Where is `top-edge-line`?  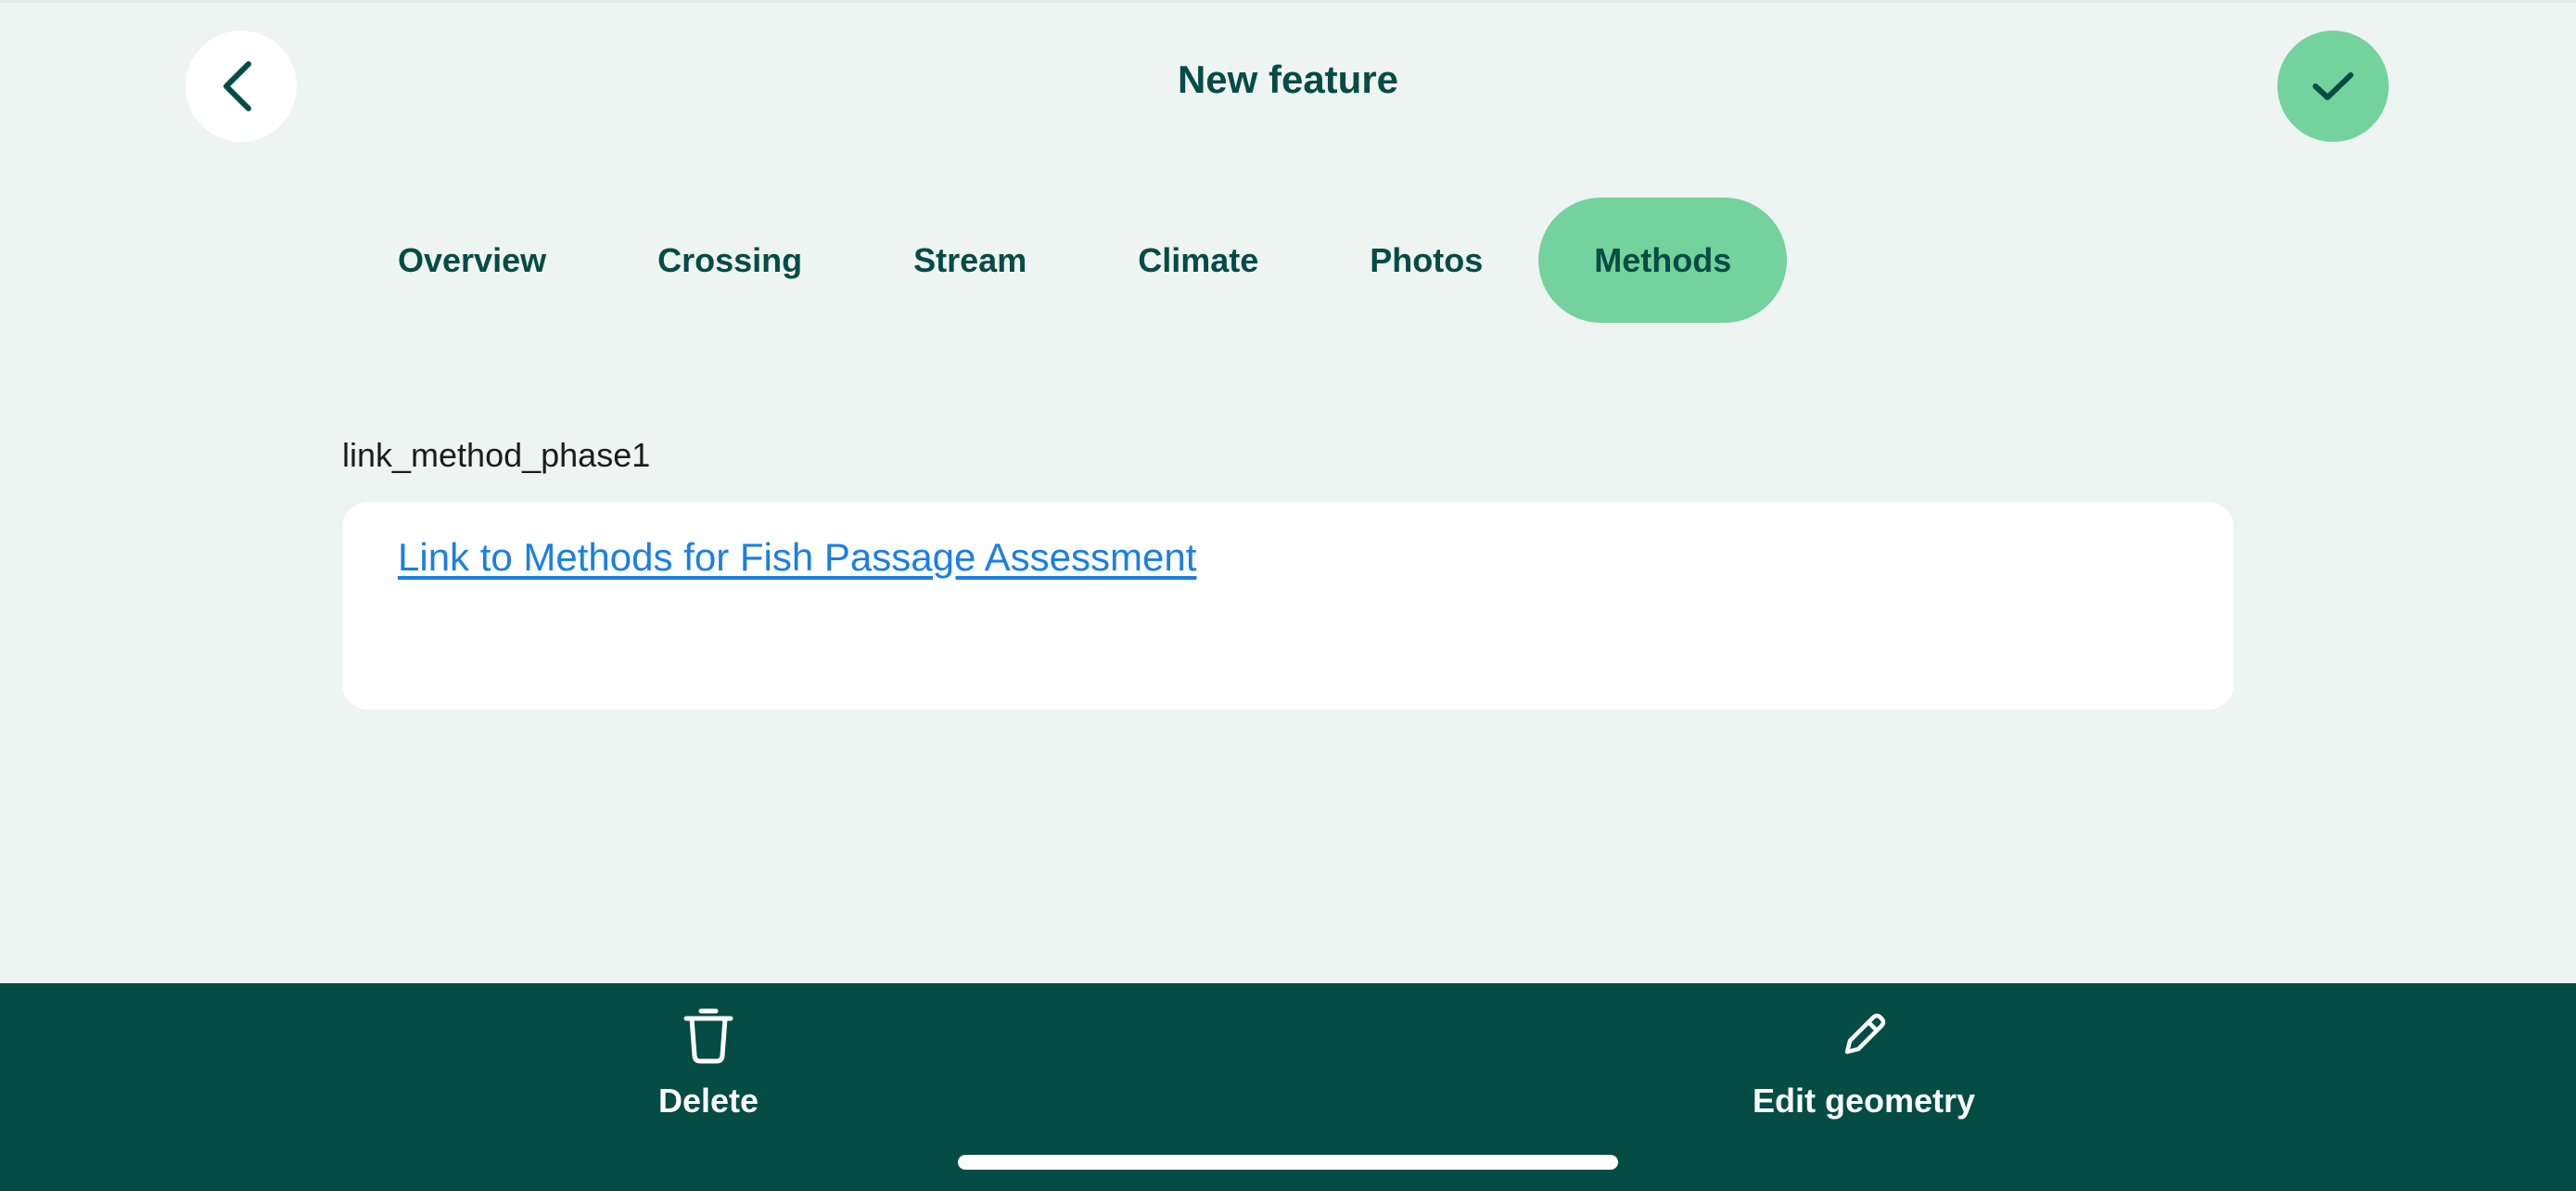 top-edge-line is located at coordinates (1288, 1).